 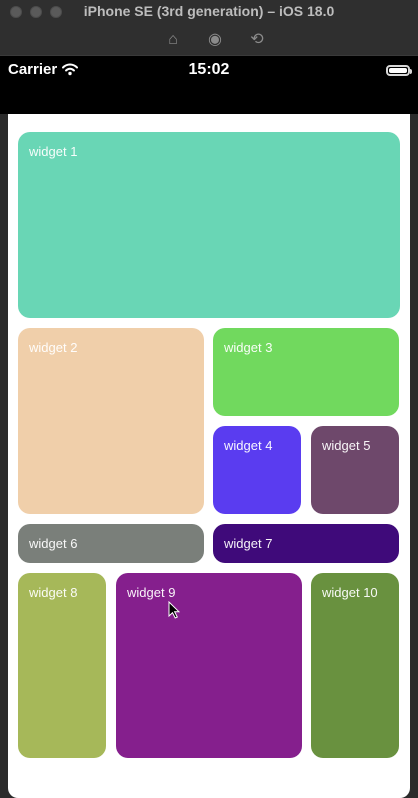 What do you see at coordinates (346, 445) in the screenshot?
I see `widget-5-label: widget 5` at bounding box center [346, 445].